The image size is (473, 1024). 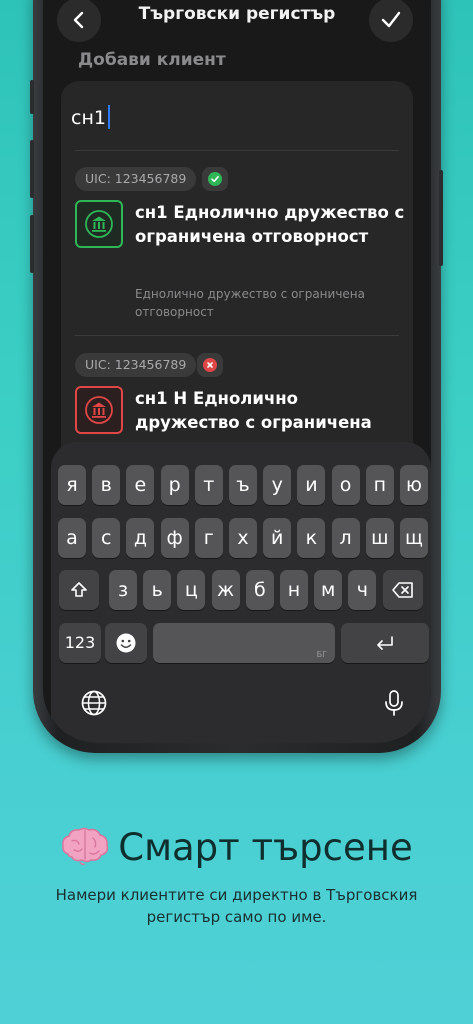 I want to click on headline-text: Смарт търсене, so click(x=265, y=847).